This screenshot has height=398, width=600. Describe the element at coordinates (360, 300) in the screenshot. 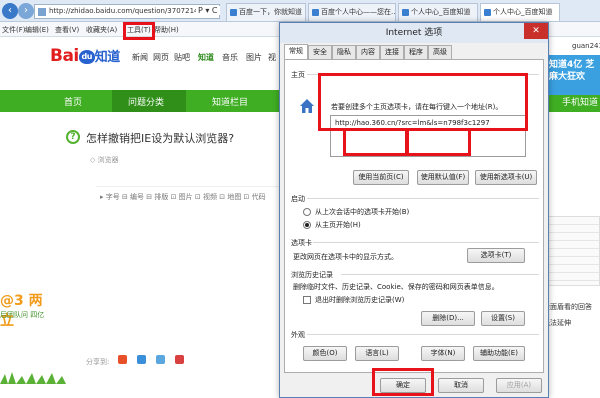

I see `delete-on-exit-label: 退出时删除浏览历史记录(W)` at that location.